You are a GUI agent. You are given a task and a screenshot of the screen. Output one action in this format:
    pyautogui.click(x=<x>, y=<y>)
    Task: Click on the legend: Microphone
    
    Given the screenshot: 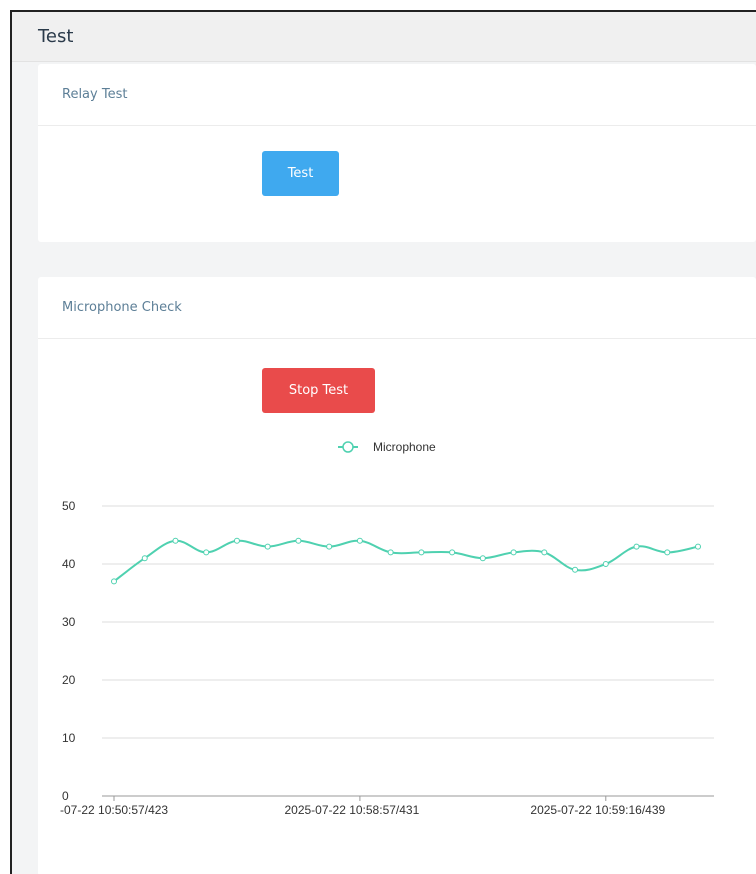 What is the action you would take?
    pyautogui.click(x=387, y=447)
    